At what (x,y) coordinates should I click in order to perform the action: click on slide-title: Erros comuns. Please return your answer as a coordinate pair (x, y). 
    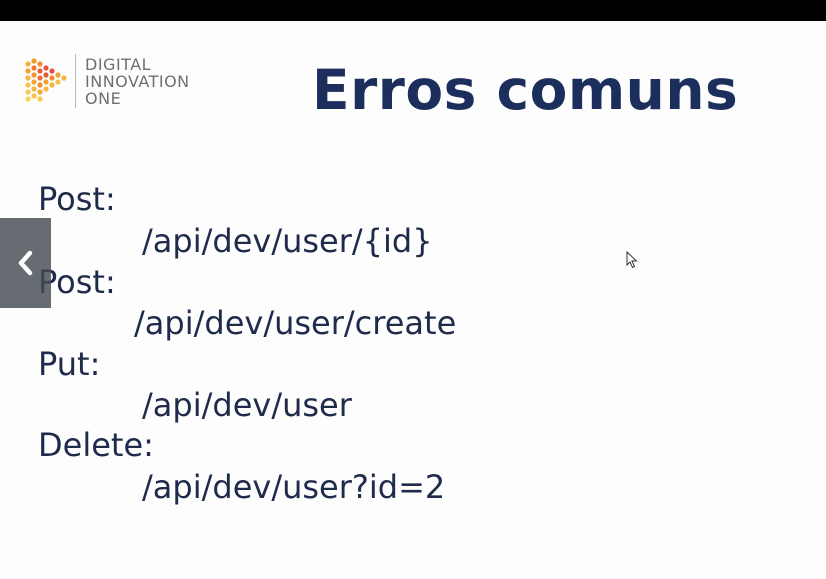
    Looking at the image, I should click on (525, 90).